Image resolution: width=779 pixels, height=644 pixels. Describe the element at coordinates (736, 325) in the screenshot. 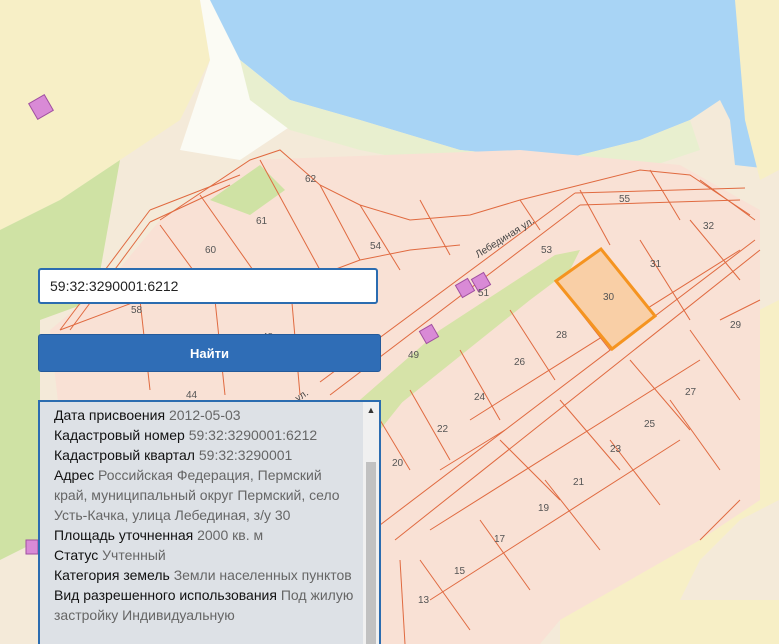

I see `plot-label: 29` at that location.